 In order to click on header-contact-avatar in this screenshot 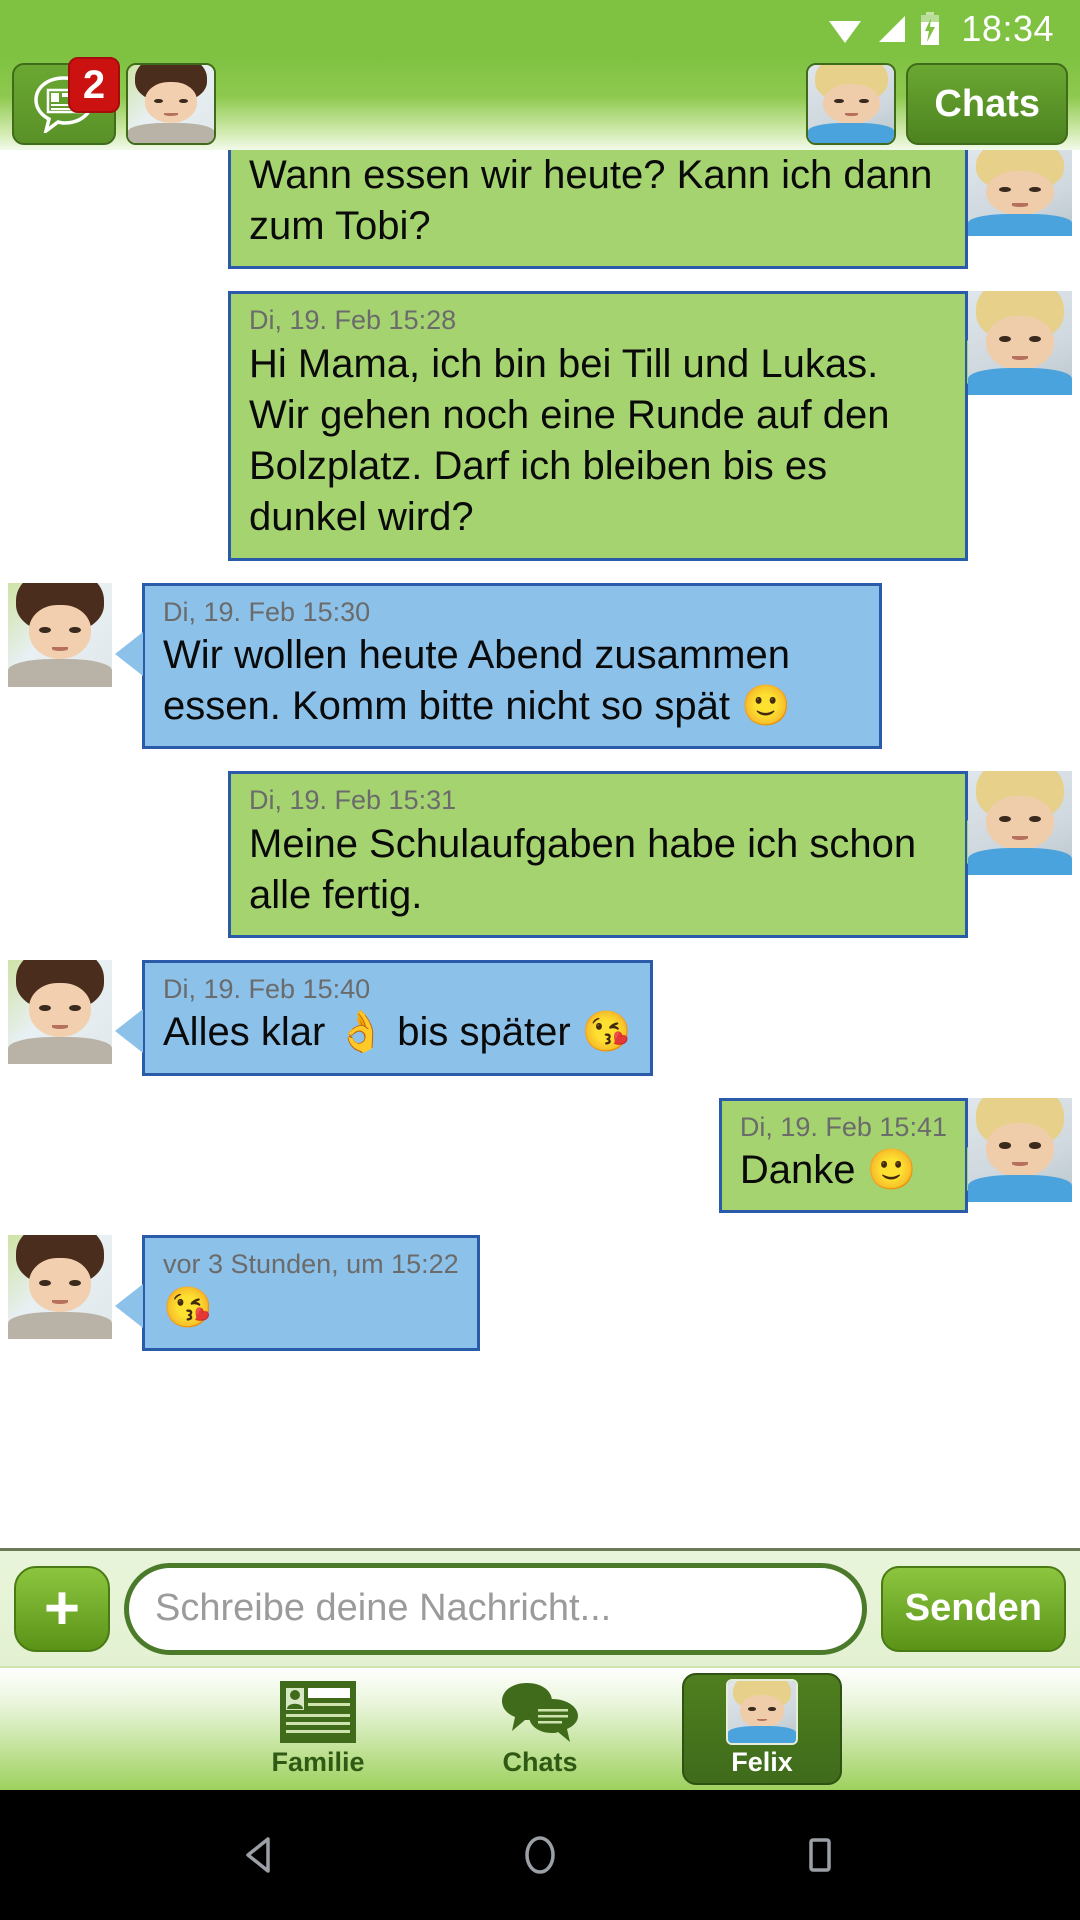, I will do `click(171, 104)`.